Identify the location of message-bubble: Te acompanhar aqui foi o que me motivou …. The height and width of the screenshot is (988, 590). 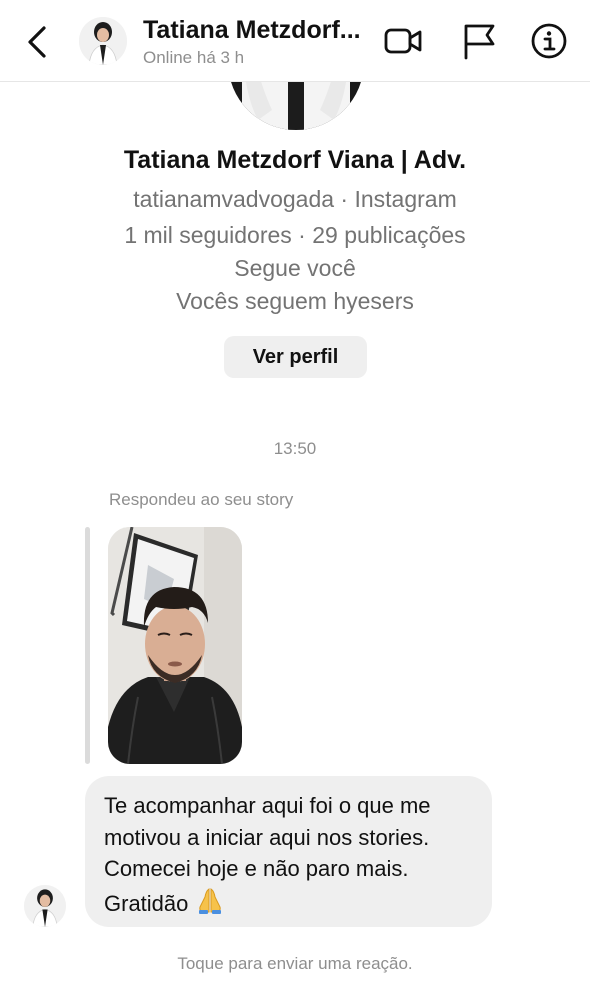
(288, 851).